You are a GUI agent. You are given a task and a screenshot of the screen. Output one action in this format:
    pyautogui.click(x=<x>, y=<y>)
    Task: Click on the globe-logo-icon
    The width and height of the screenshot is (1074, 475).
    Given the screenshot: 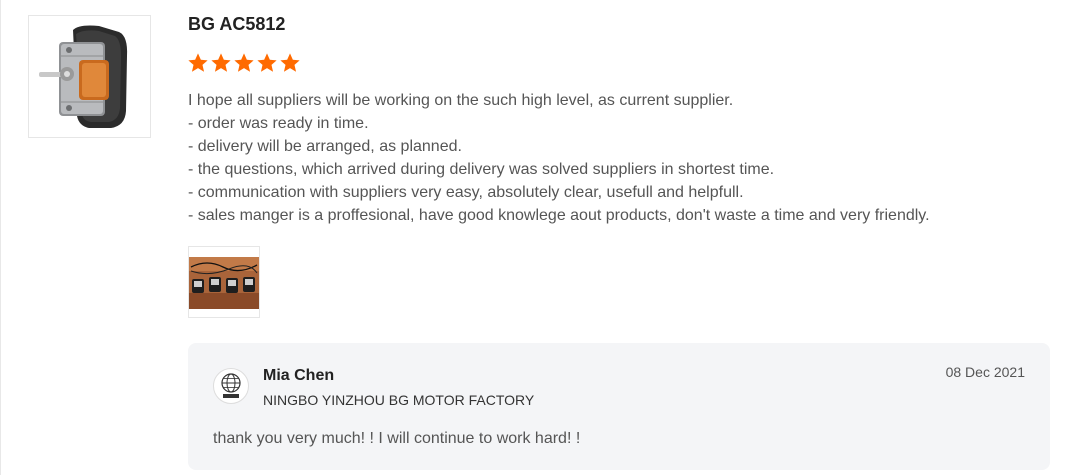 What is the action you would take?
    pyautogui.click(x=231, y=385)
    